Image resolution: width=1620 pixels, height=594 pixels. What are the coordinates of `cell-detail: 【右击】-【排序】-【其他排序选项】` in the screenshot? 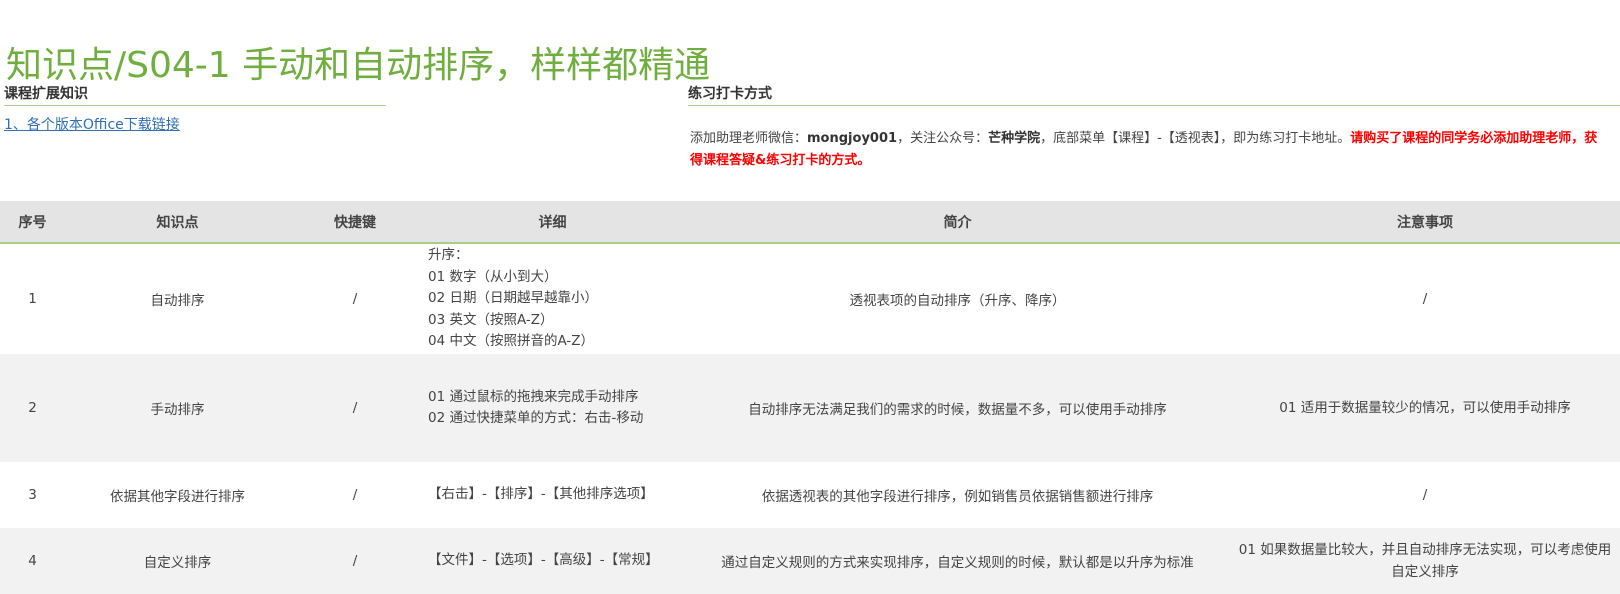 It's located at (552, 495).